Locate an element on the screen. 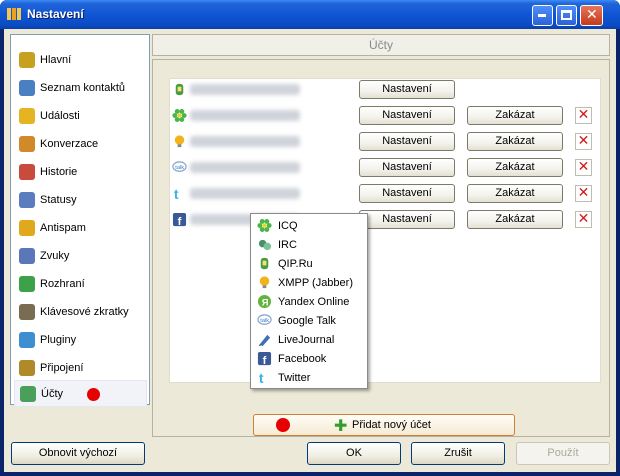 The image size is (620, 476). menu-item-label: Google Talk is located at coordinates (307, 320).